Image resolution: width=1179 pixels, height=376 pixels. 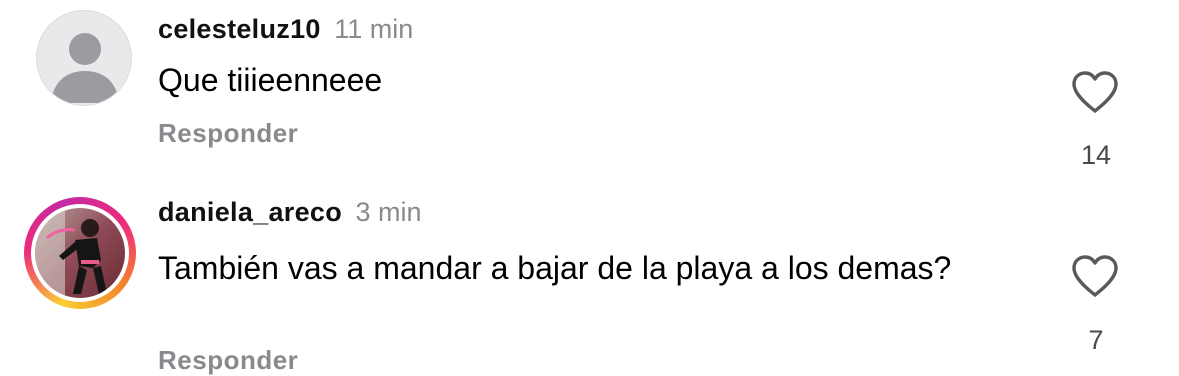 I want to click on comment-meta: celesteluz10 11 min, so click(x=285, y=29).